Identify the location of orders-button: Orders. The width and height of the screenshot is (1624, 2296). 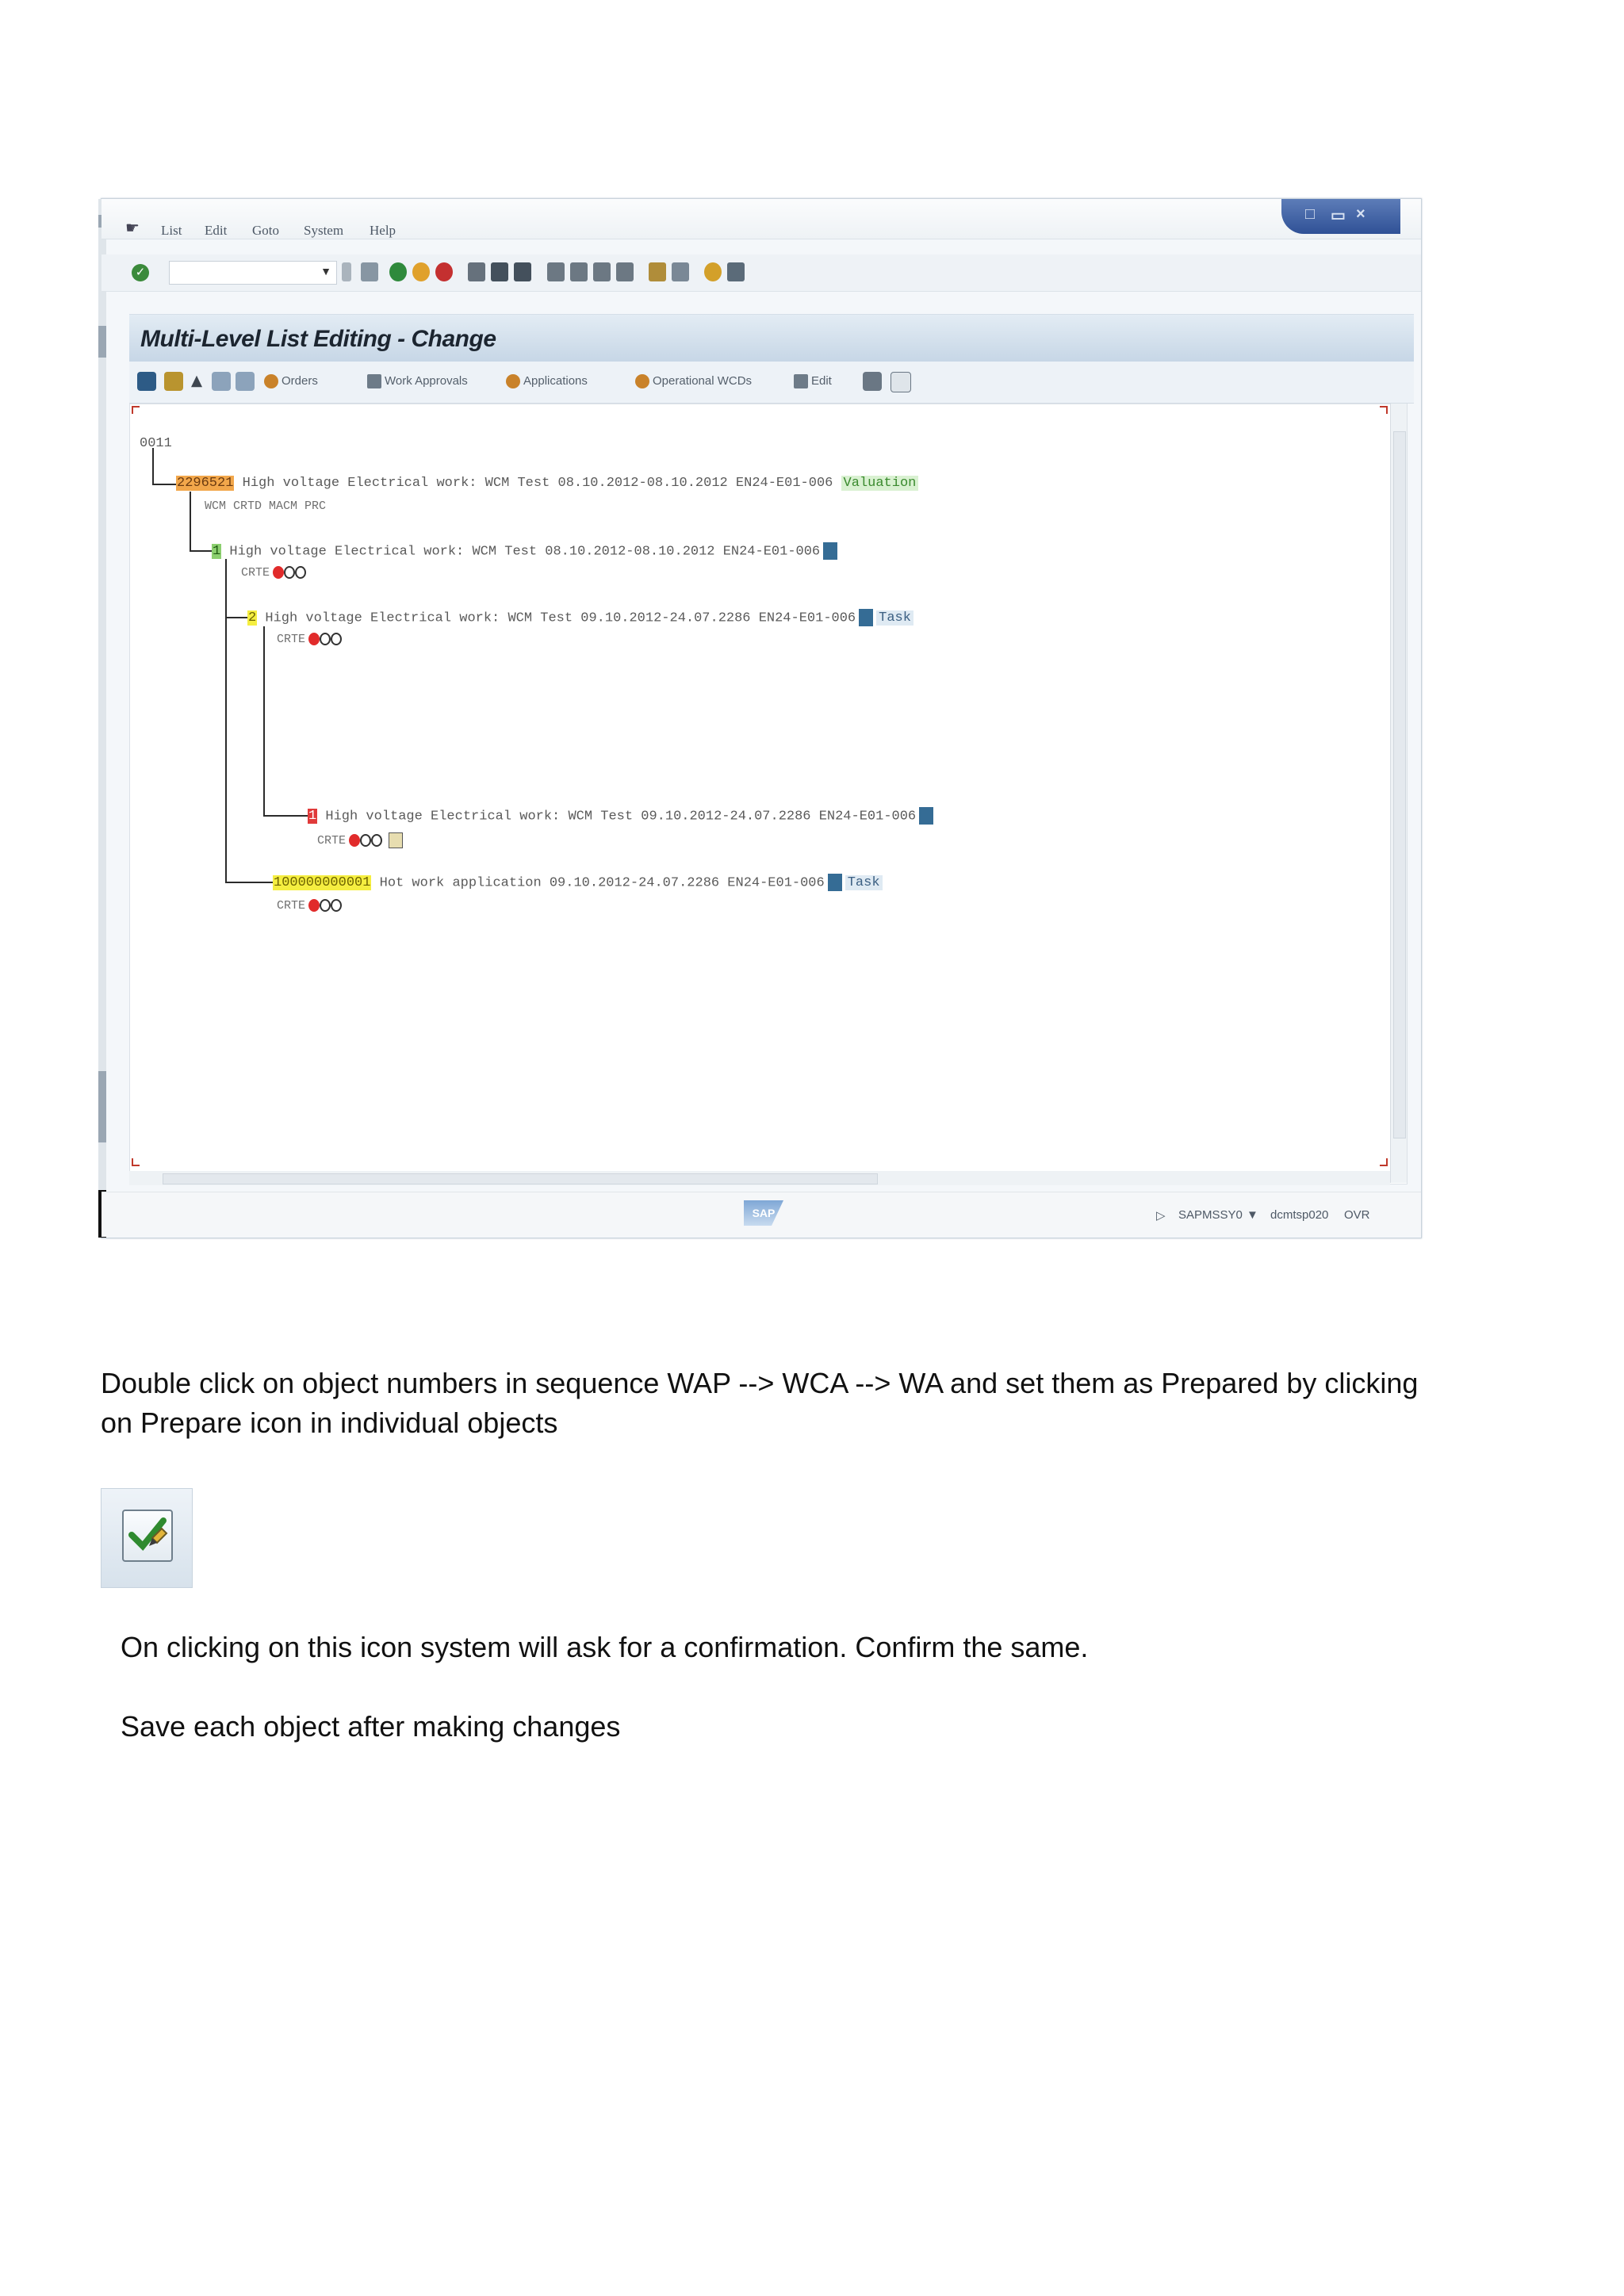
(291, 382).